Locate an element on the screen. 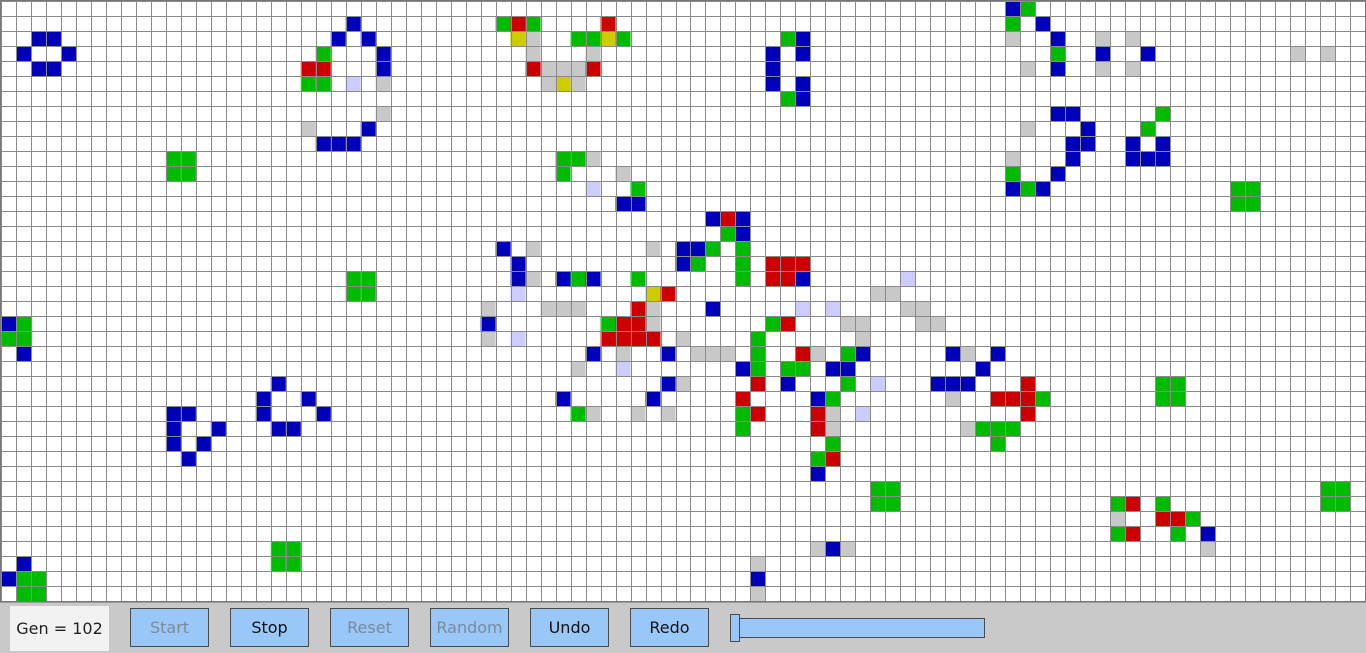 Image resolution: width=1366 pixels, height=653 pixels. redo-button: Redo is located at coordinates (669, 627).